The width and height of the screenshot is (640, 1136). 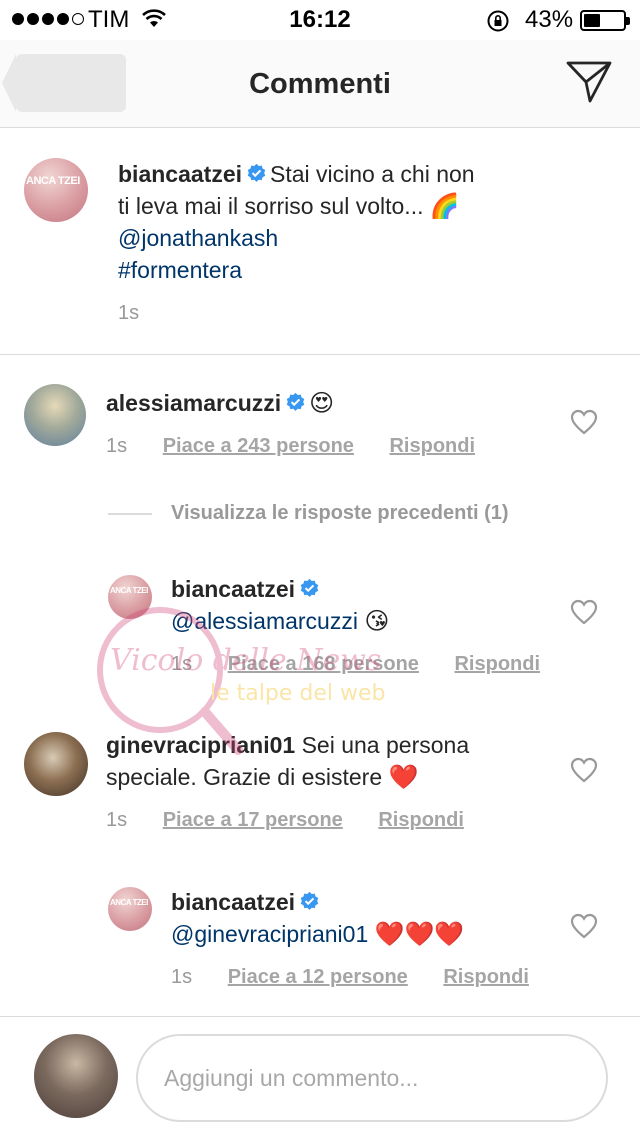 What do you see at coordinates (323, 664) in the screenshot?
I see `likes-link: Piace a 168 persone` at bounding box center [323, 664].